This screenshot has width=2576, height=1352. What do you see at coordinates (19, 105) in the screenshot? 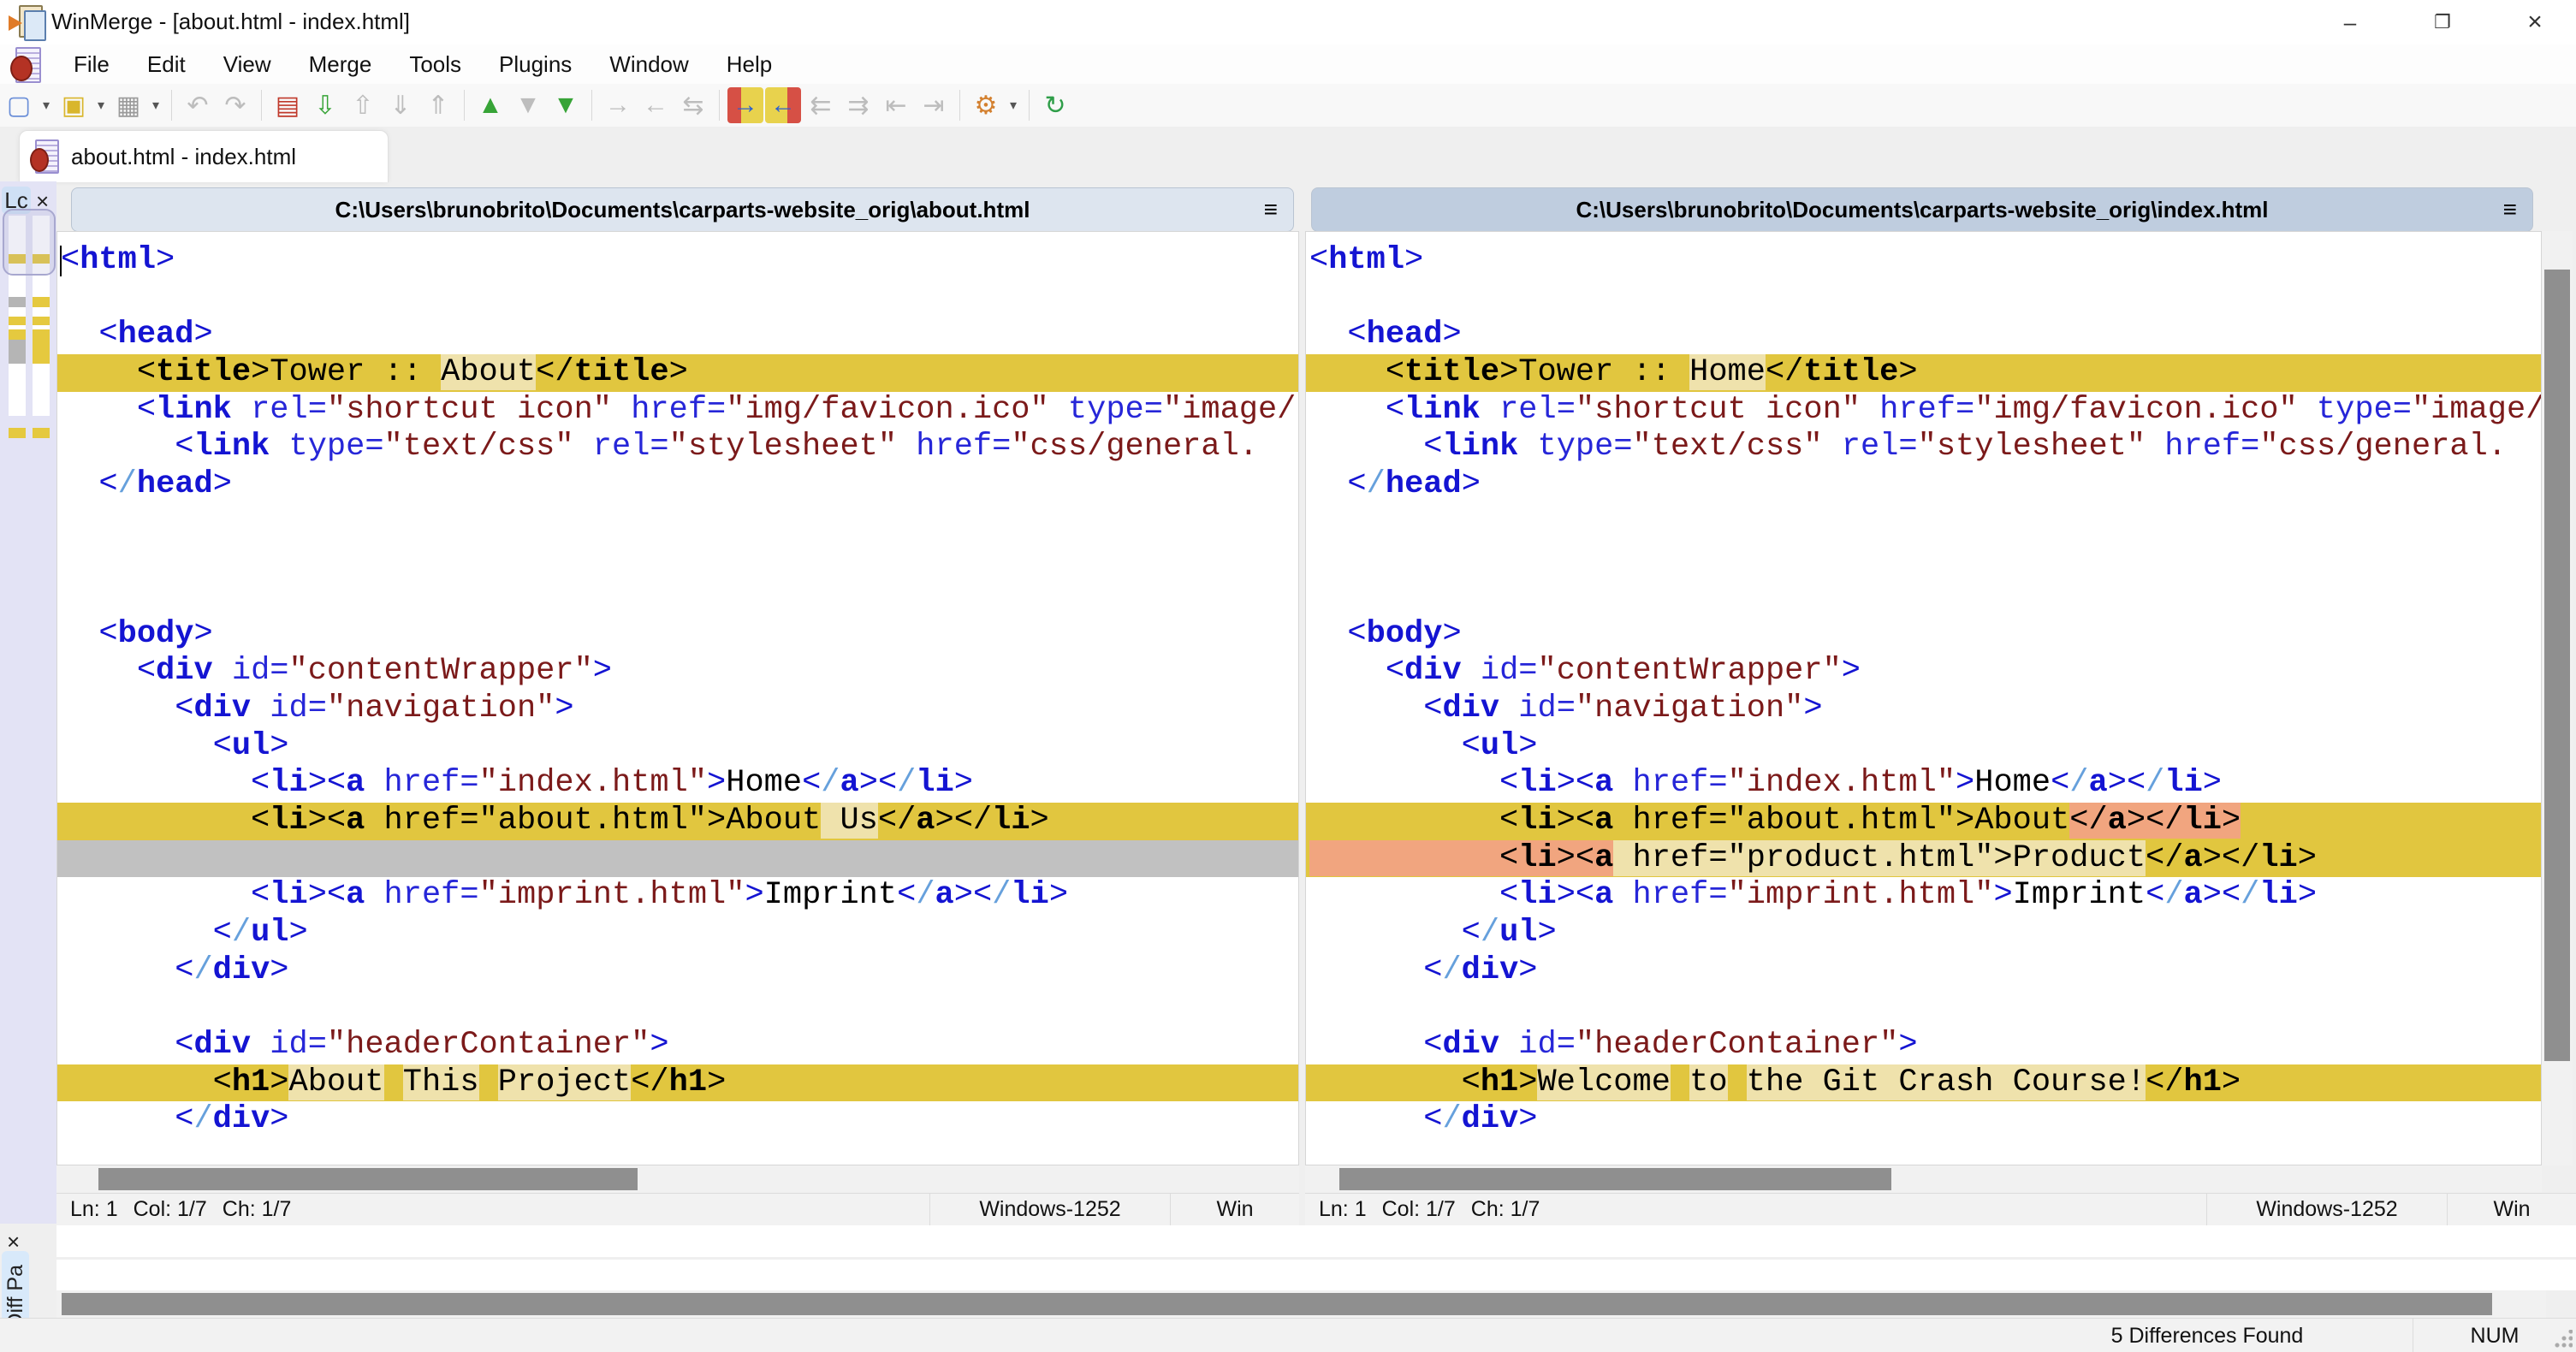
I see `new-file-icon: ▢` at bounding box center [19, 105].